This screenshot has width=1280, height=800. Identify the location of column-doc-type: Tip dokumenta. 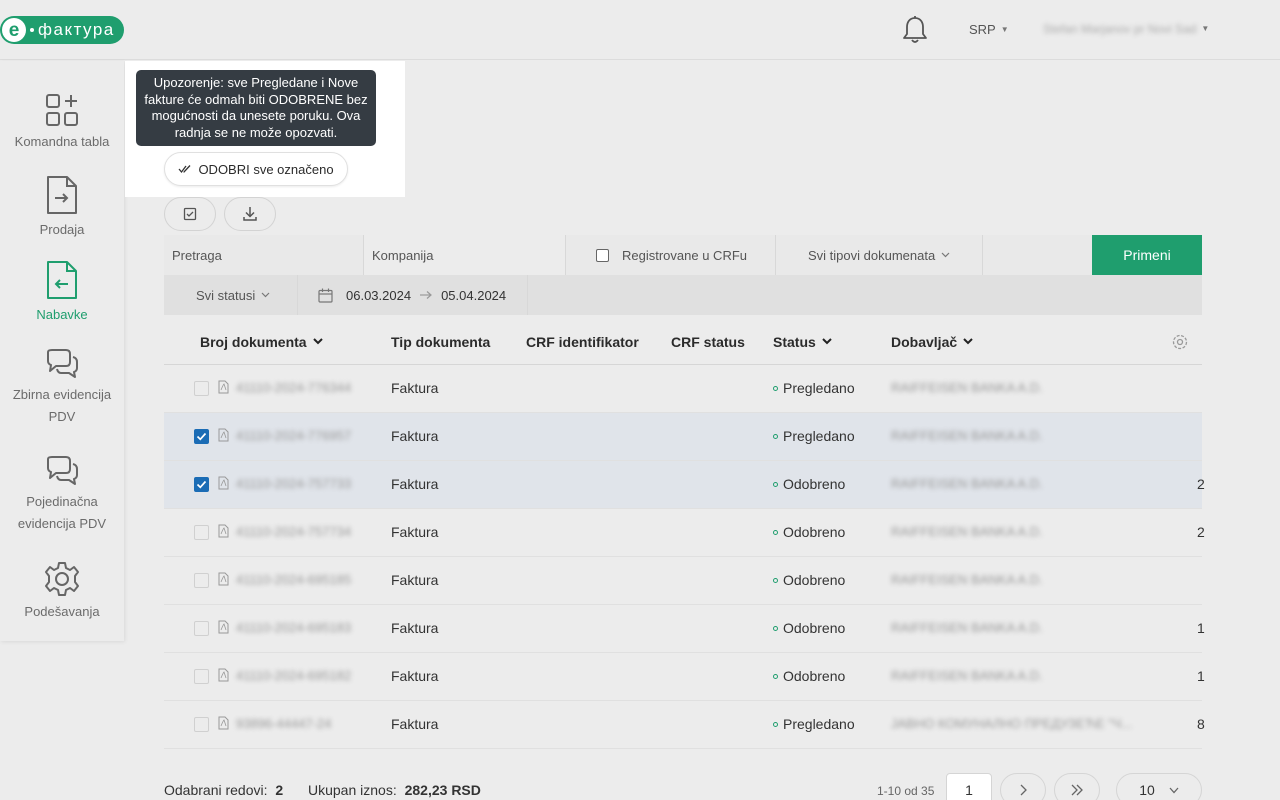
(441, 342).